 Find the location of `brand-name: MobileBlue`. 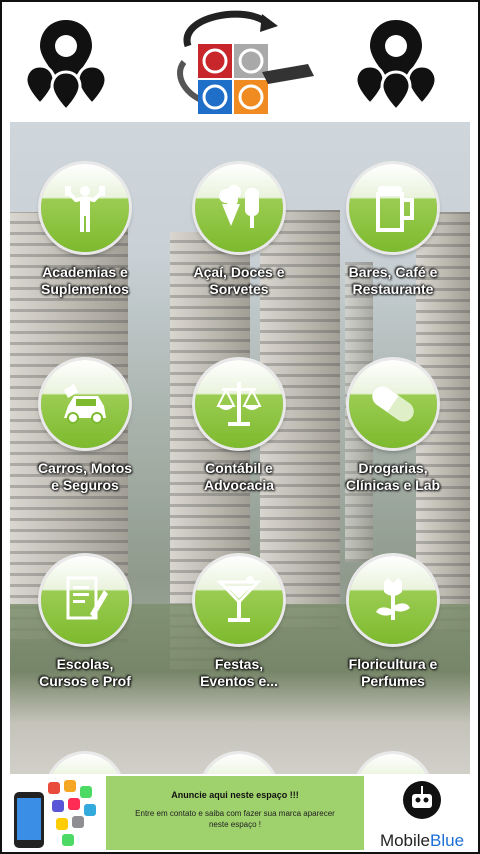

brand-name: MobileBlue is located at coordinates (422, 840).